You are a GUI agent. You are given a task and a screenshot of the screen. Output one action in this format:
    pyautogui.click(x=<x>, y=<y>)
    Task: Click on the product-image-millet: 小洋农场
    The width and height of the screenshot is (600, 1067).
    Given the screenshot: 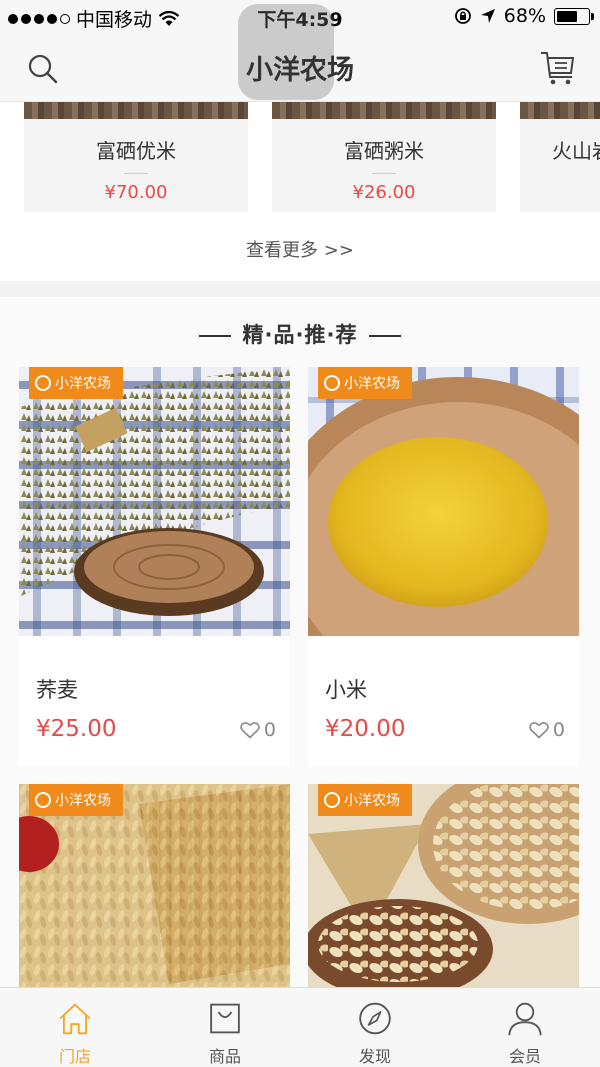 What is the action you would take?
    pyautogui.click(x=443, y=501)
    